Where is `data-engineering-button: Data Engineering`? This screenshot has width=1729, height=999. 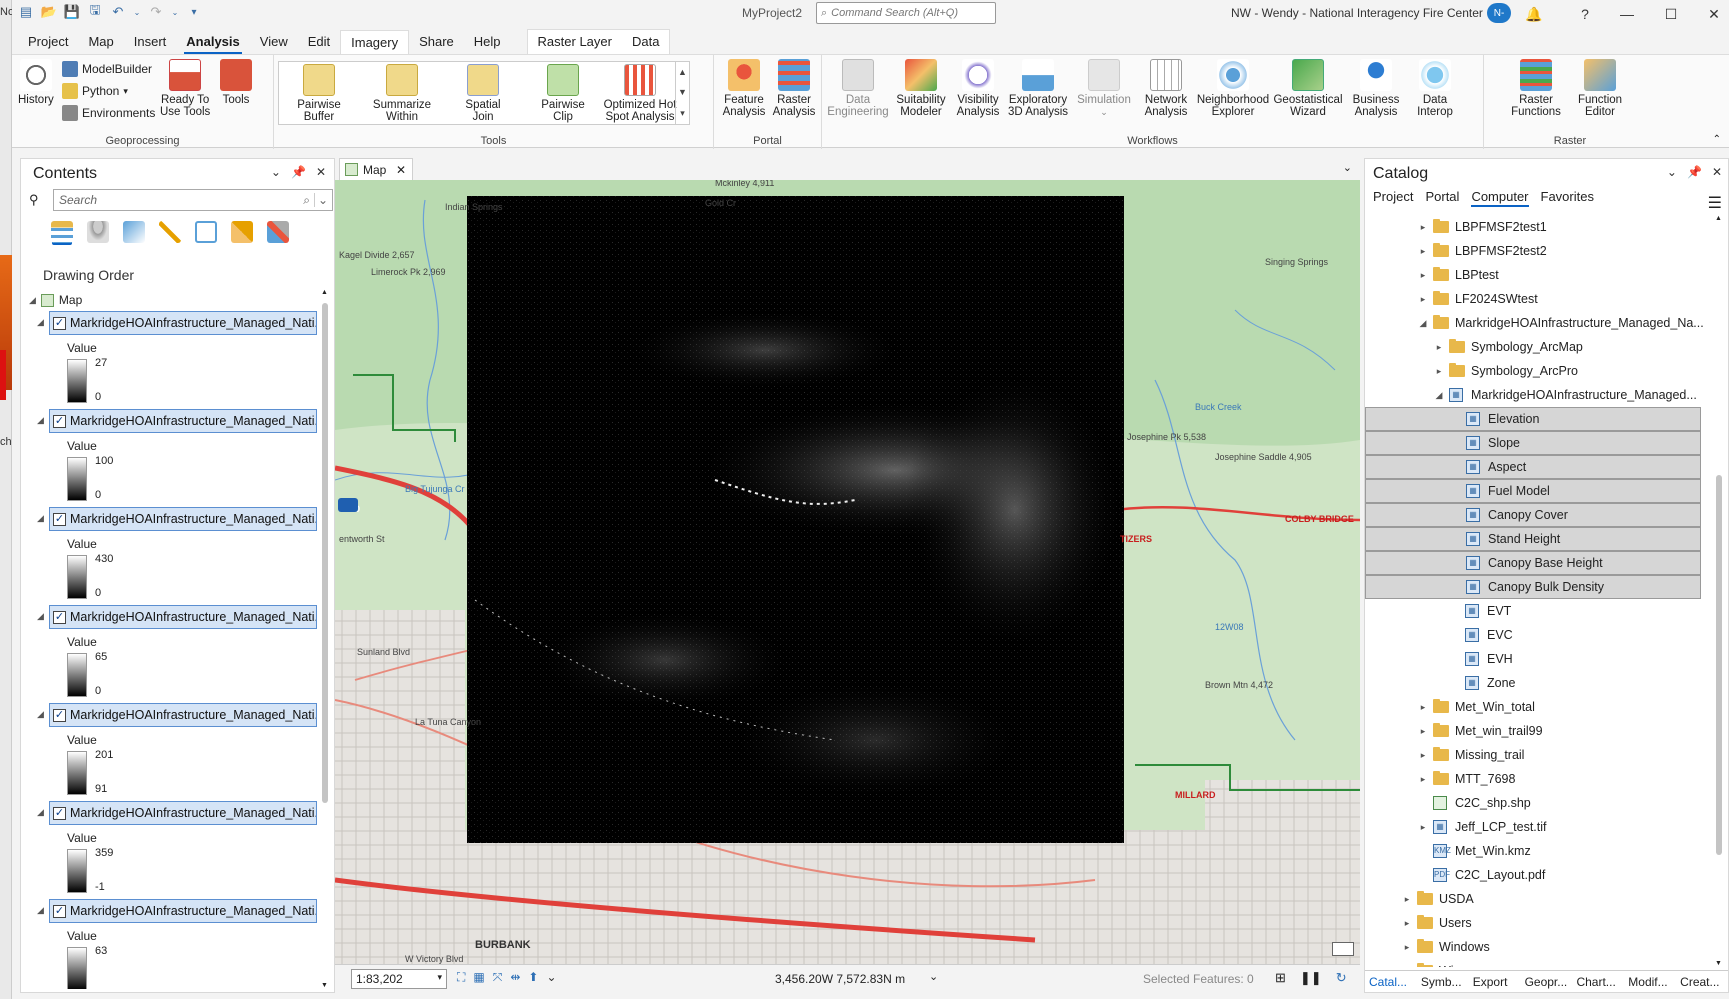
data-engineering-button: Data Engineering is located at coordinates (858, 88).